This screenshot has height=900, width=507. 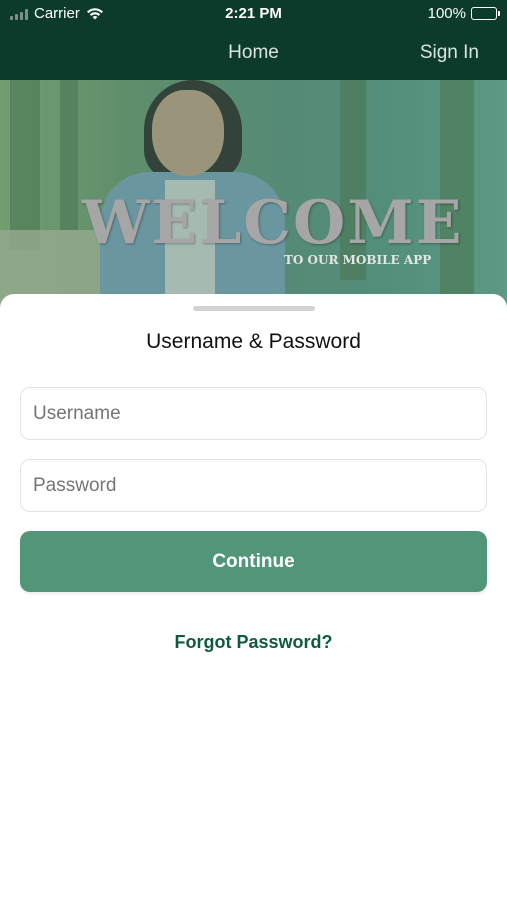 I want to click on password-field, so click(x=253, y=485).